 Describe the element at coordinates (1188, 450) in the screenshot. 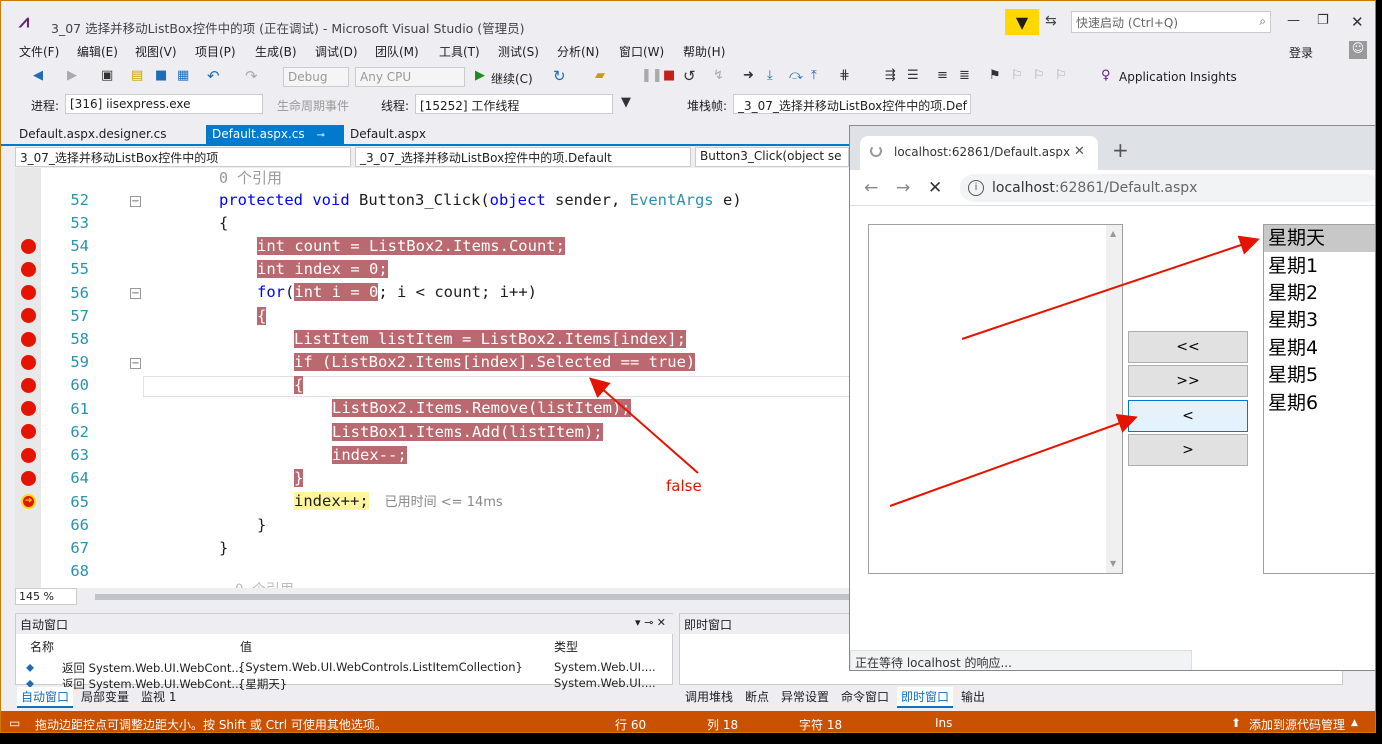

I see `move-right-button: >` at that location.